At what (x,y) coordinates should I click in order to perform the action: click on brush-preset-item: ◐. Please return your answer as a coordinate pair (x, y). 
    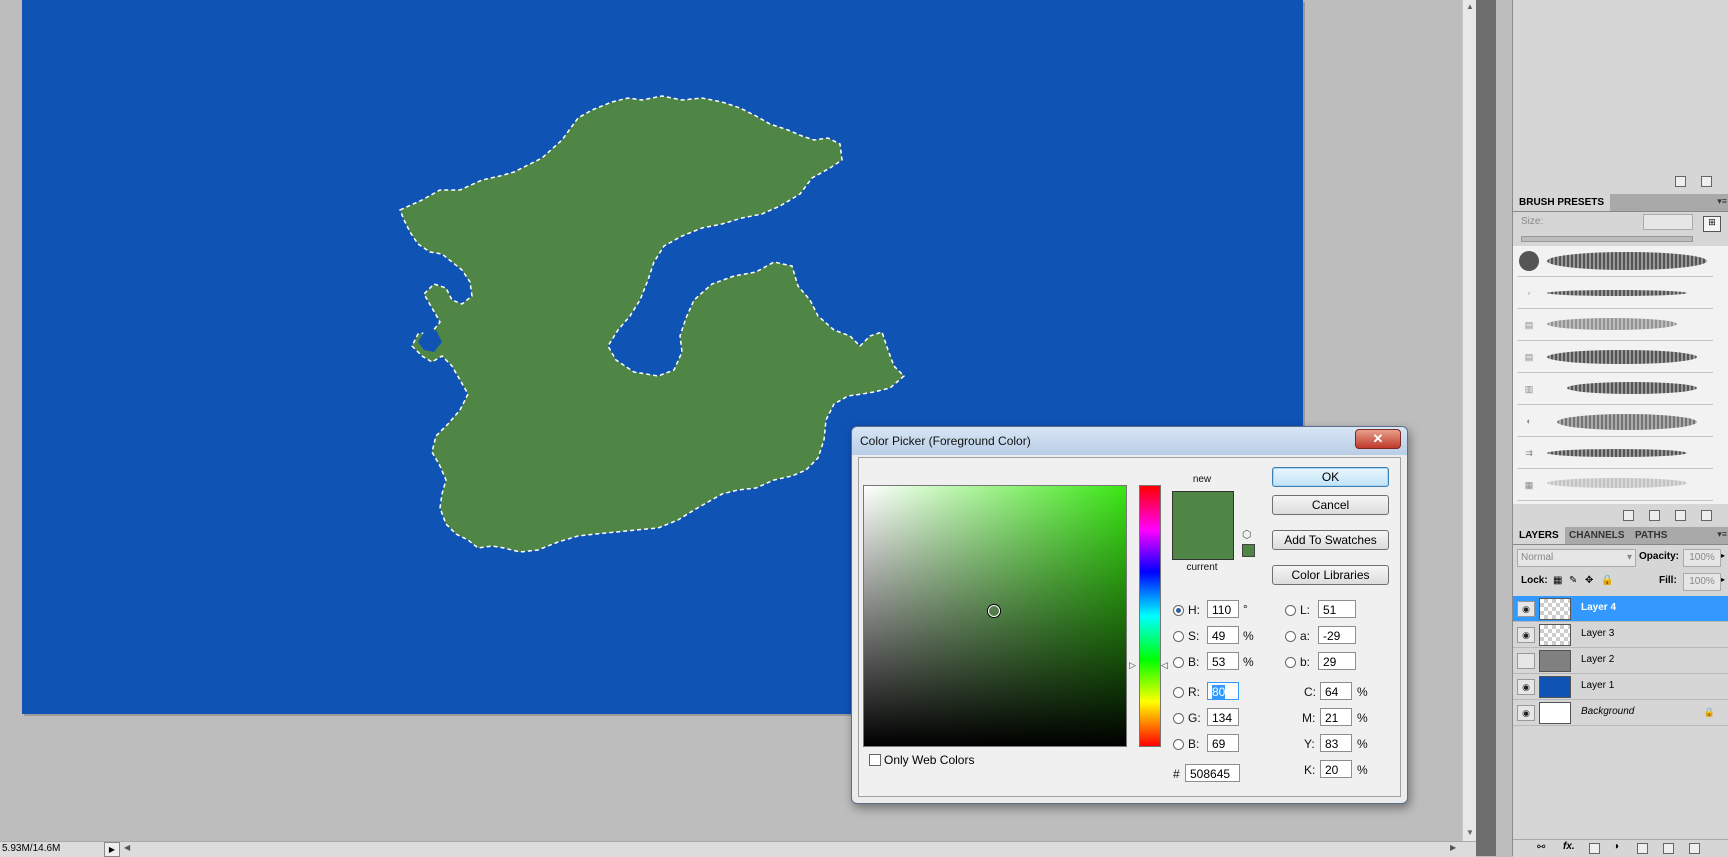
    Looking at the image, I should click on (1615, 421).